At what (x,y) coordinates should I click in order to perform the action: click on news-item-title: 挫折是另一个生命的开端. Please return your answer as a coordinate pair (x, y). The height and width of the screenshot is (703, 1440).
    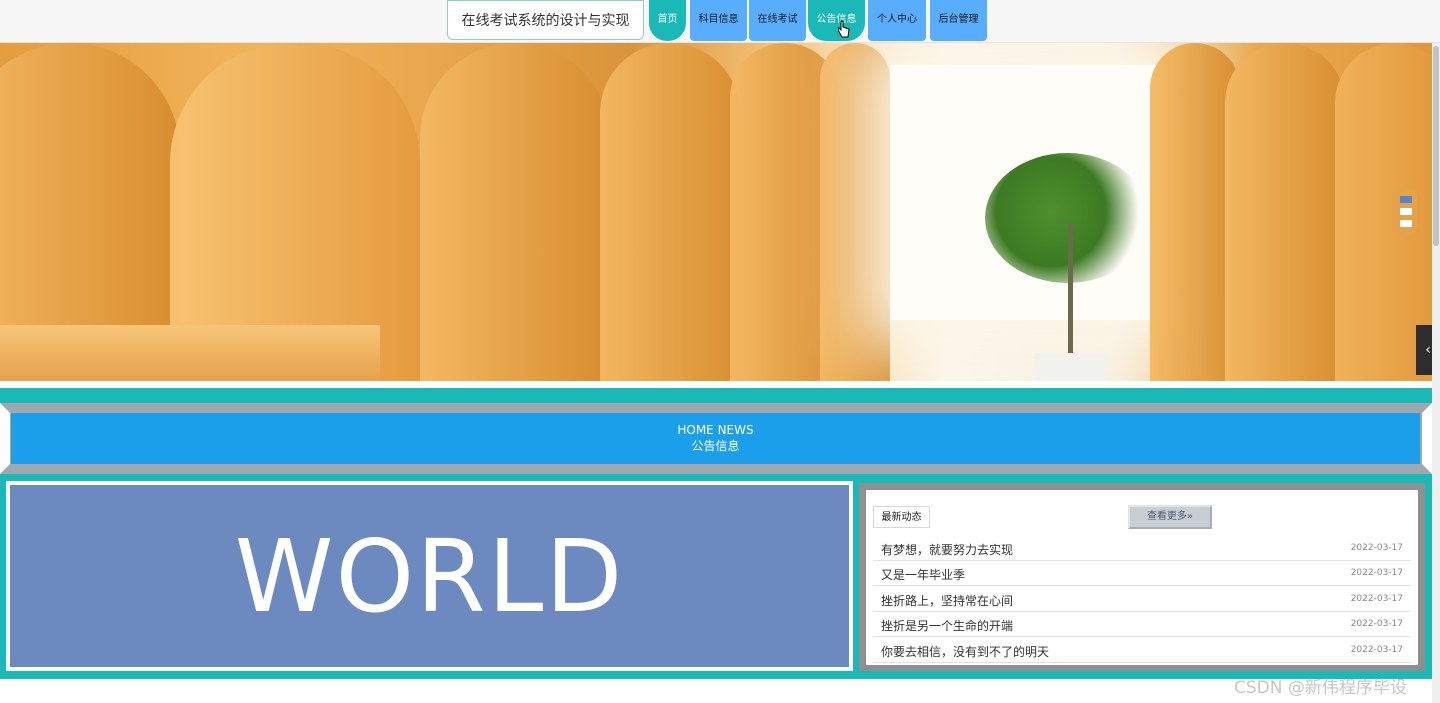
    Looking at the image, I should click on (947, 626).